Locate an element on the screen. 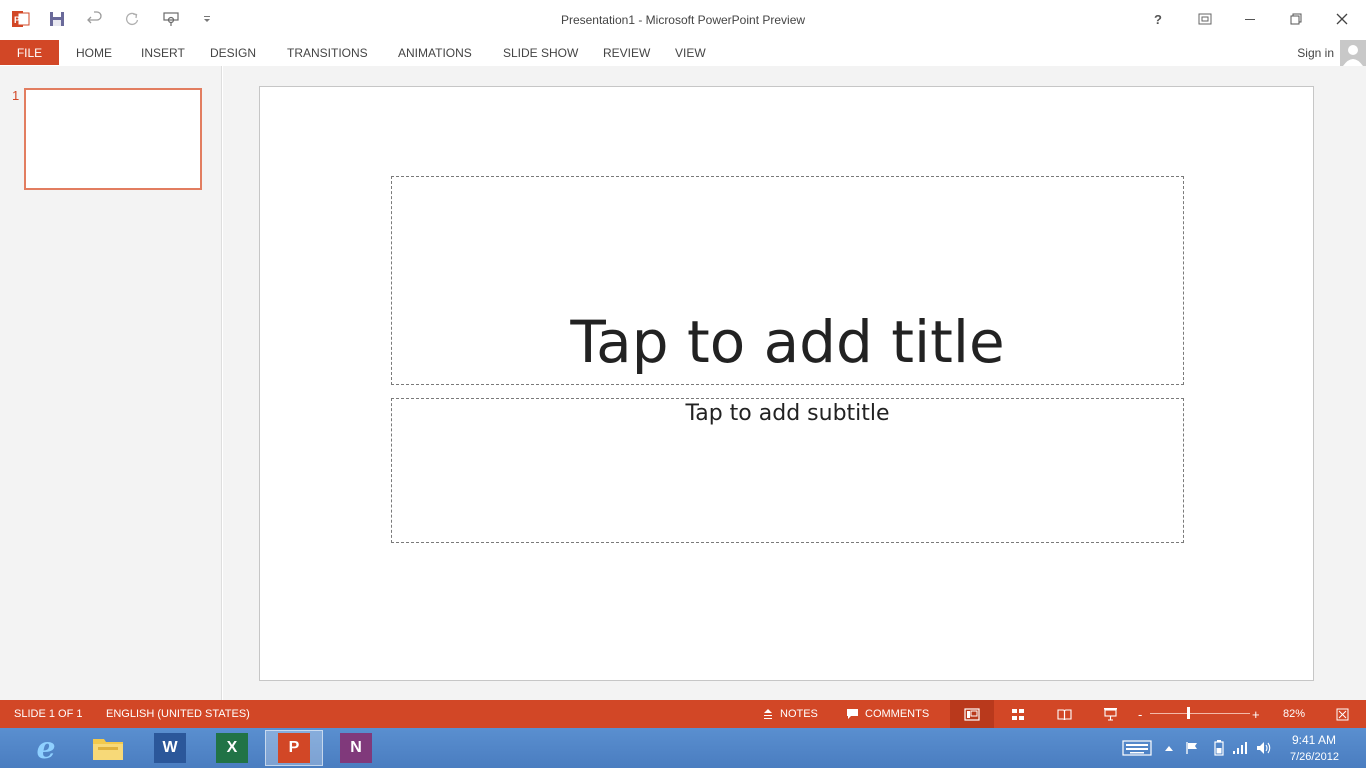 This screenshot has height=768, width=1366. touch-keyboard-icon is located at coordinates (1137, 748).